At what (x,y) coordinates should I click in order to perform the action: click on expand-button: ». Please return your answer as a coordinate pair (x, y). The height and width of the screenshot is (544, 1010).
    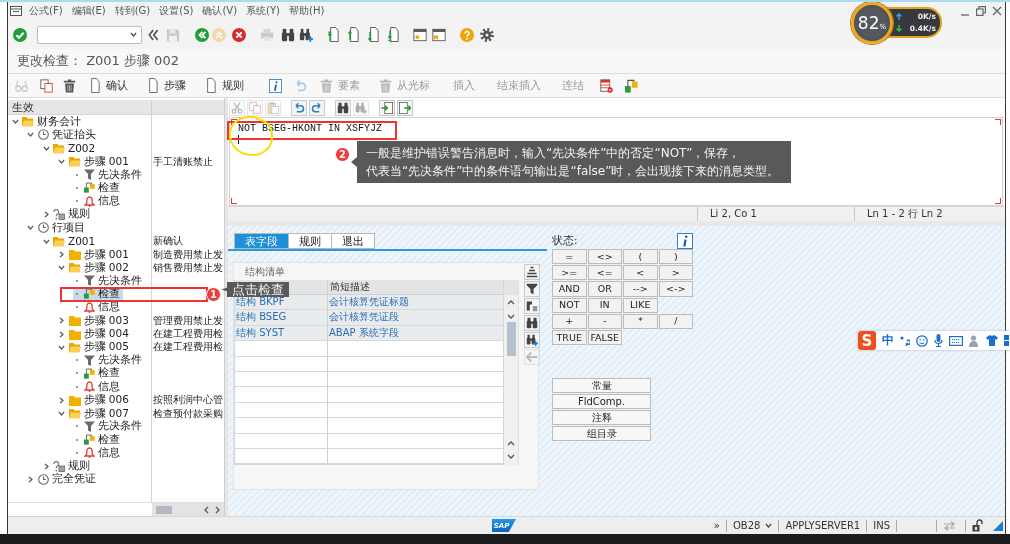
    Looking at the image, I should click on (717, 525).